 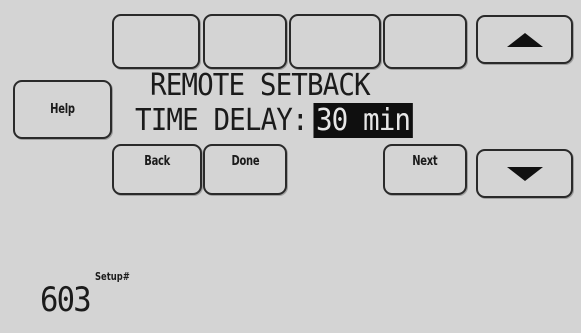 What do you see at coordinates (157, 169) in the screenshot?
I see `back-button: Back` at bounding box center [157, 169].